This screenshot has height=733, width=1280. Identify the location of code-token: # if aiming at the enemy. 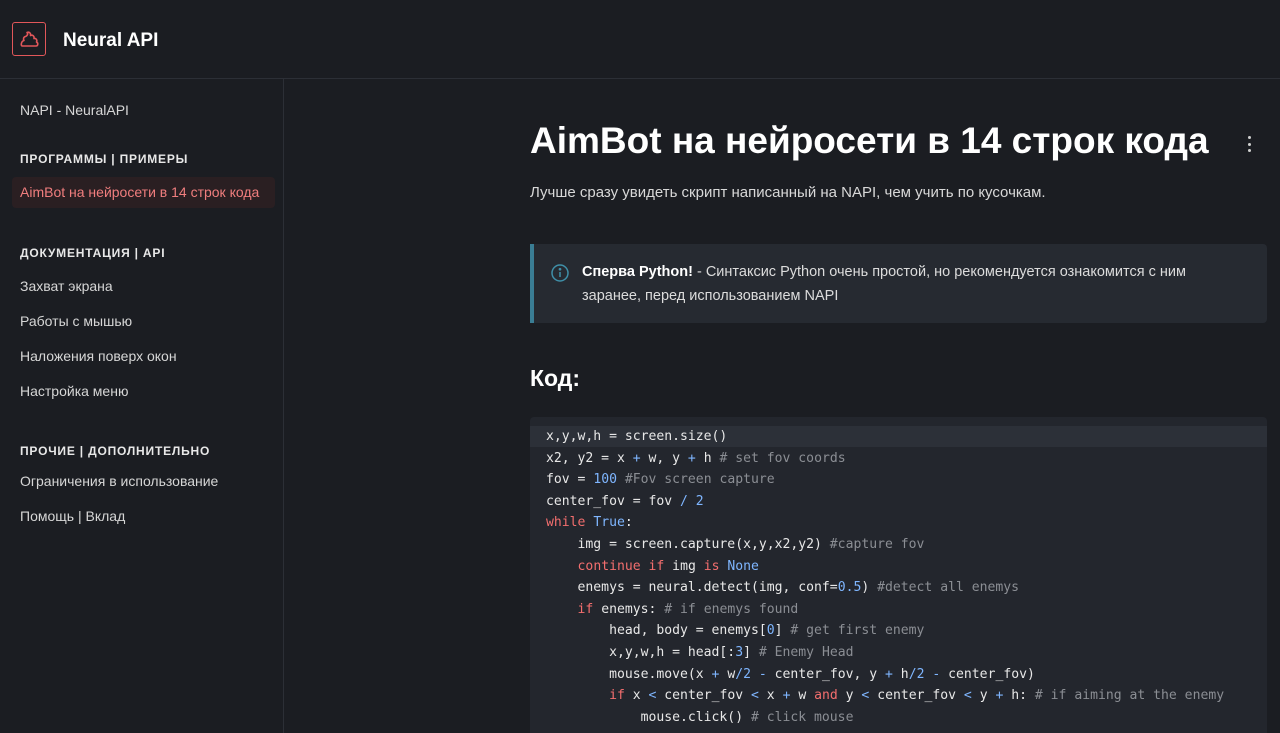
(1129, 696).